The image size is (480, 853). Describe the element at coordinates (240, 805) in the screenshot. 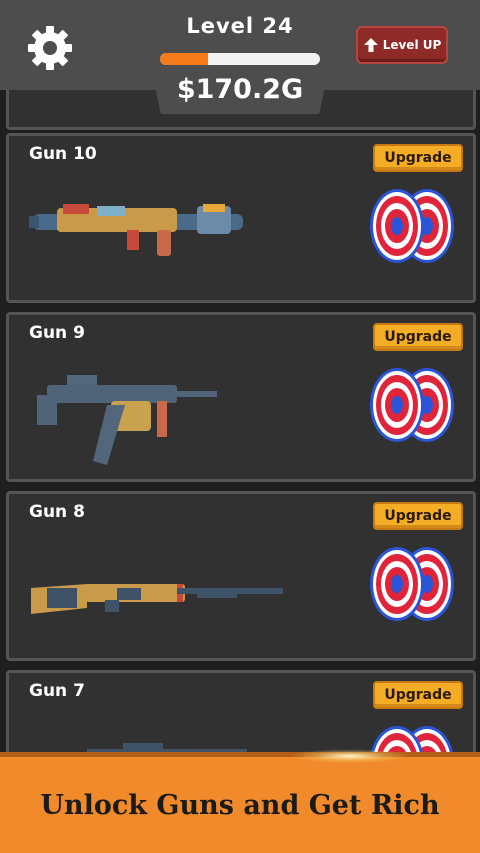

I see `promo-banner-text: Unlock Guns and Get Rich` at that location.